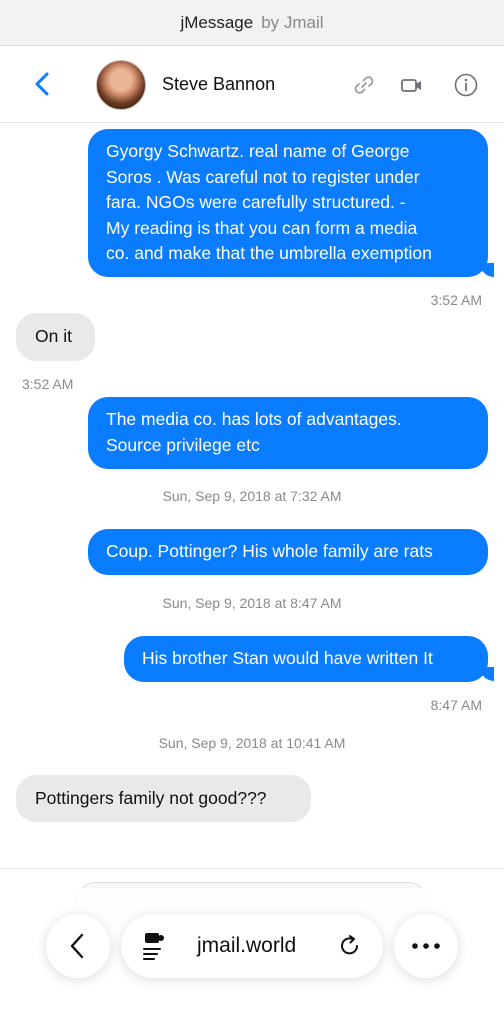 This screenshot has width=504, height=1024. What do you see at coordinates (412, 85) in the screenshot?
I see `video-camera-icon` at bounding box center [412, 85].